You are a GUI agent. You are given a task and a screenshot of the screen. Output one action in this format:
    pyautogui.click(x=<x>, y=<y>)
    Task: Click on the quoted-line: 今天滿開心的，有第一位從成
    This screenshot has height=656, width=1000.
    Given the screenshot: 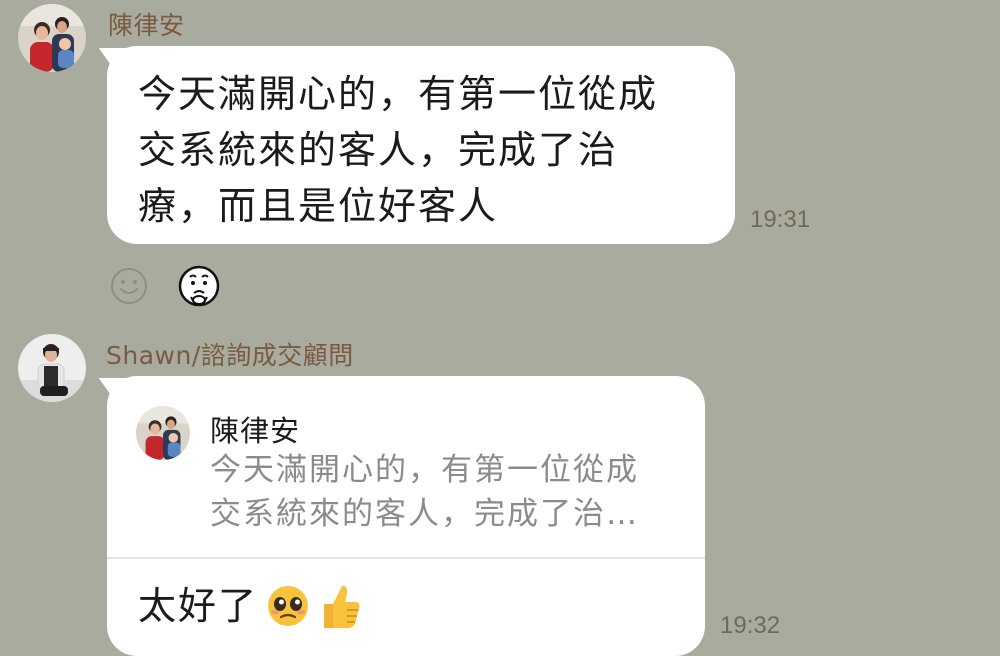 What is the action you would take?
    pyautogui.click(x=424, y=470)
    